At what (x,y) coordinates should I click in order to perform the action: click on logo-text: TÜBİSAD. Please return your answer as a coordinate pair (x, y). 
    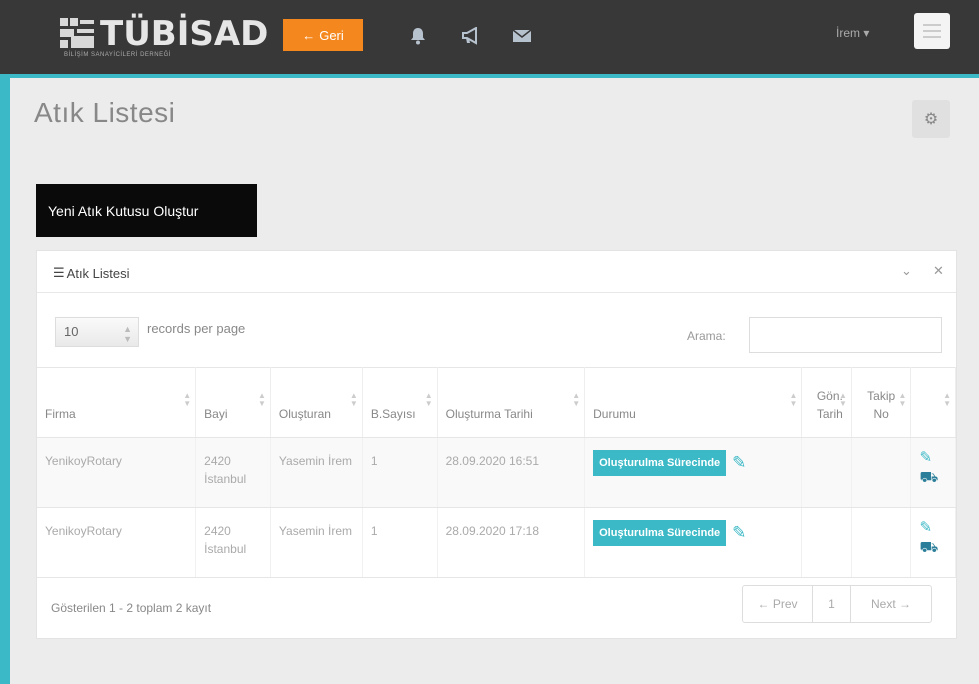
    Looking at the image, I should click on (184, 34).